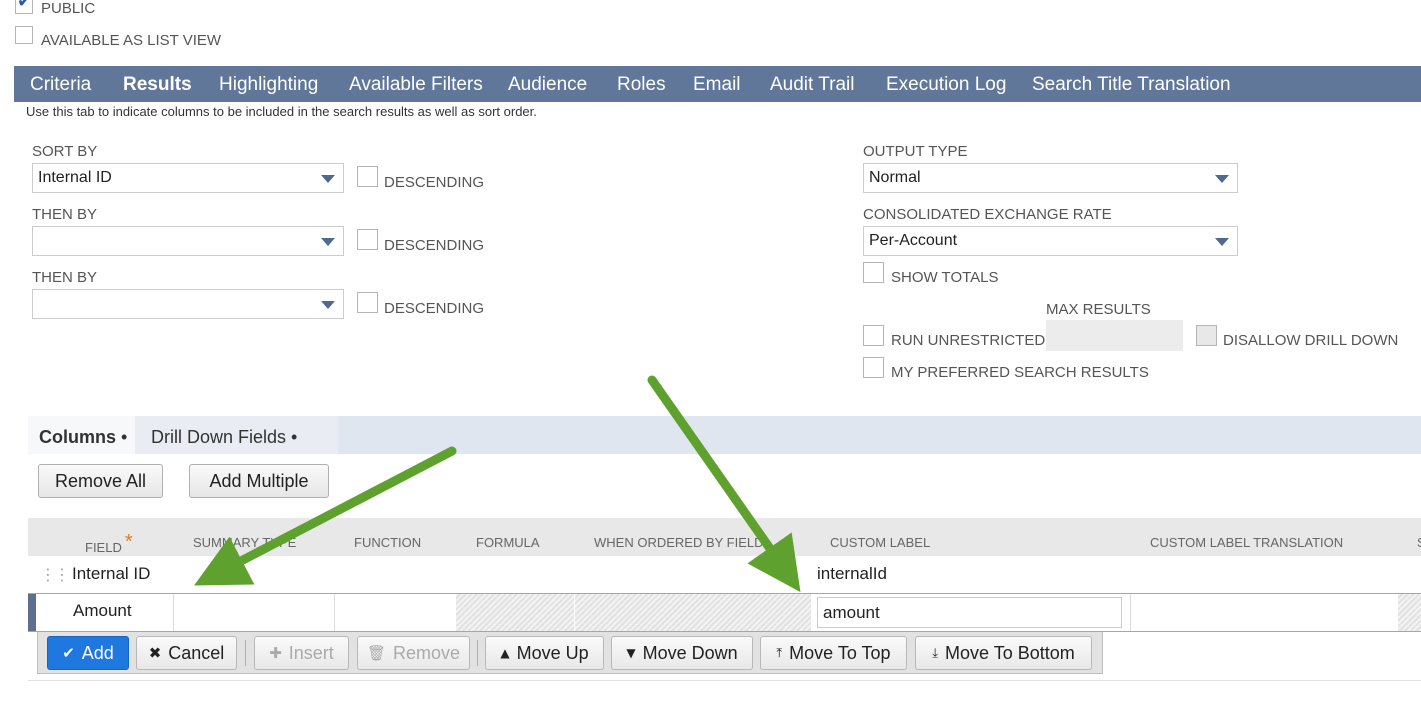  Describe the element at coordinates (724, 484) in the screenshot. I see `annotation-arrow-custom-label` at that location.